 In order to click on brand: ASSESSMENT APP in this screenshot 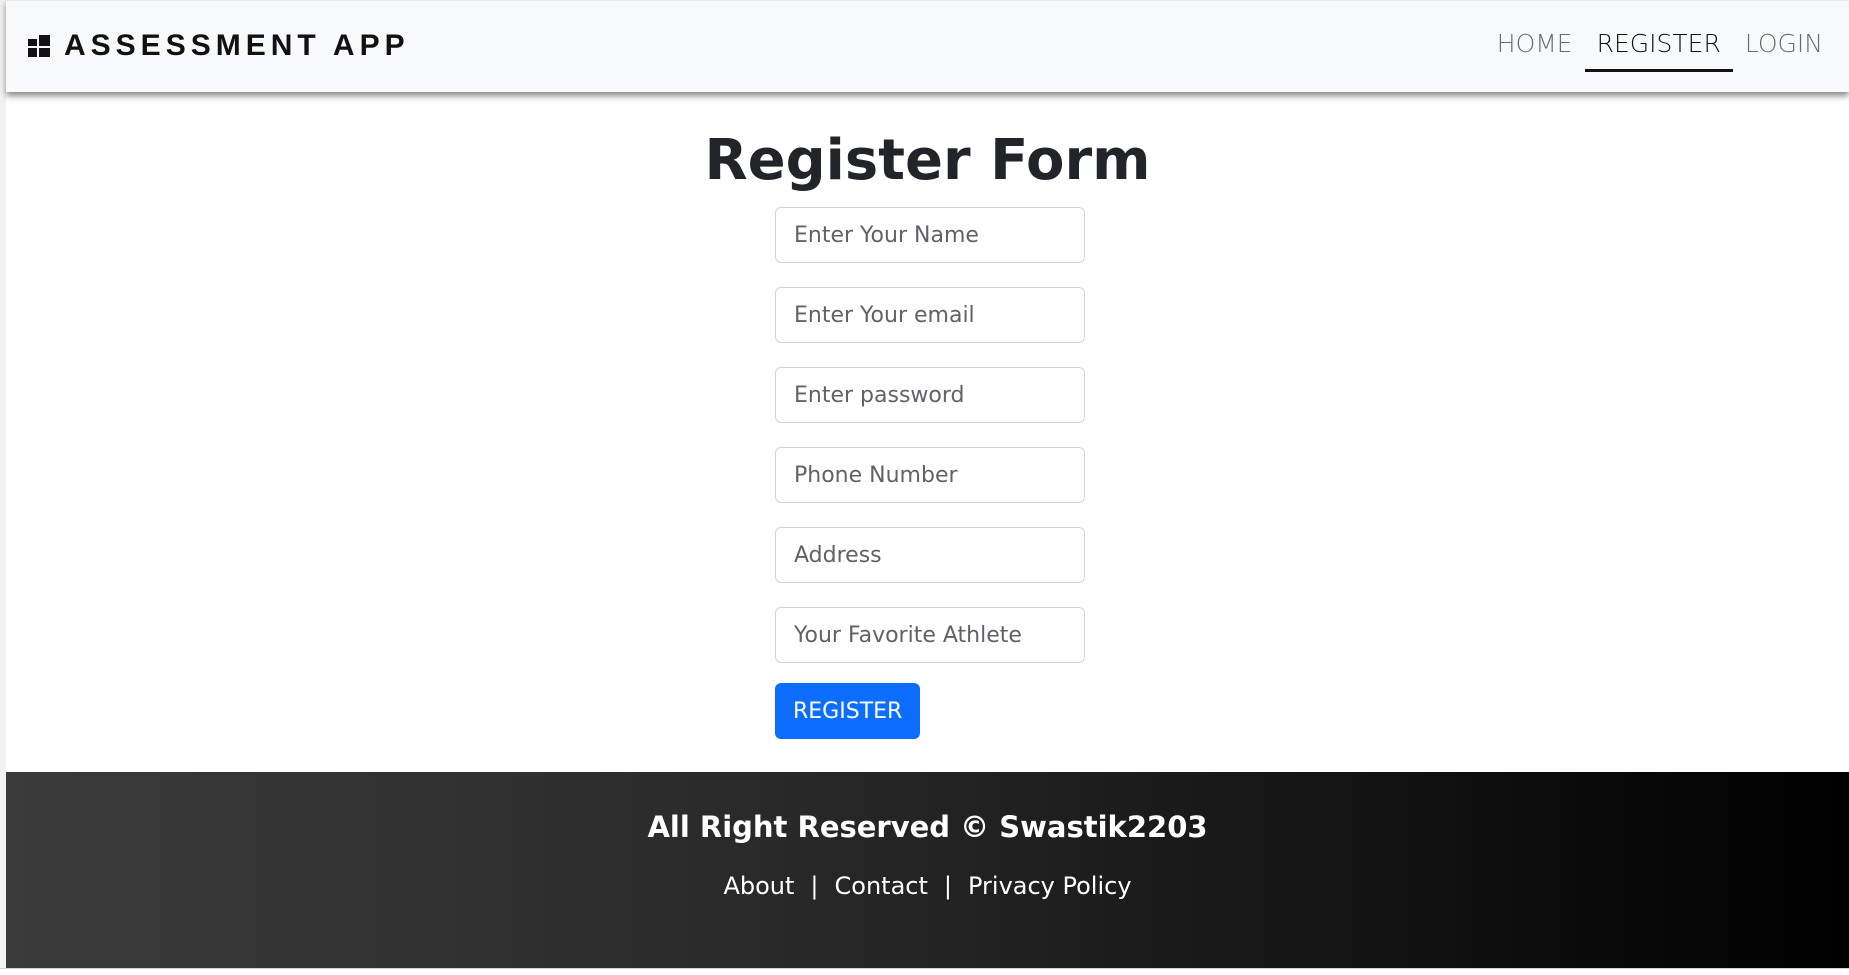, I will do `click(219, 46)`.